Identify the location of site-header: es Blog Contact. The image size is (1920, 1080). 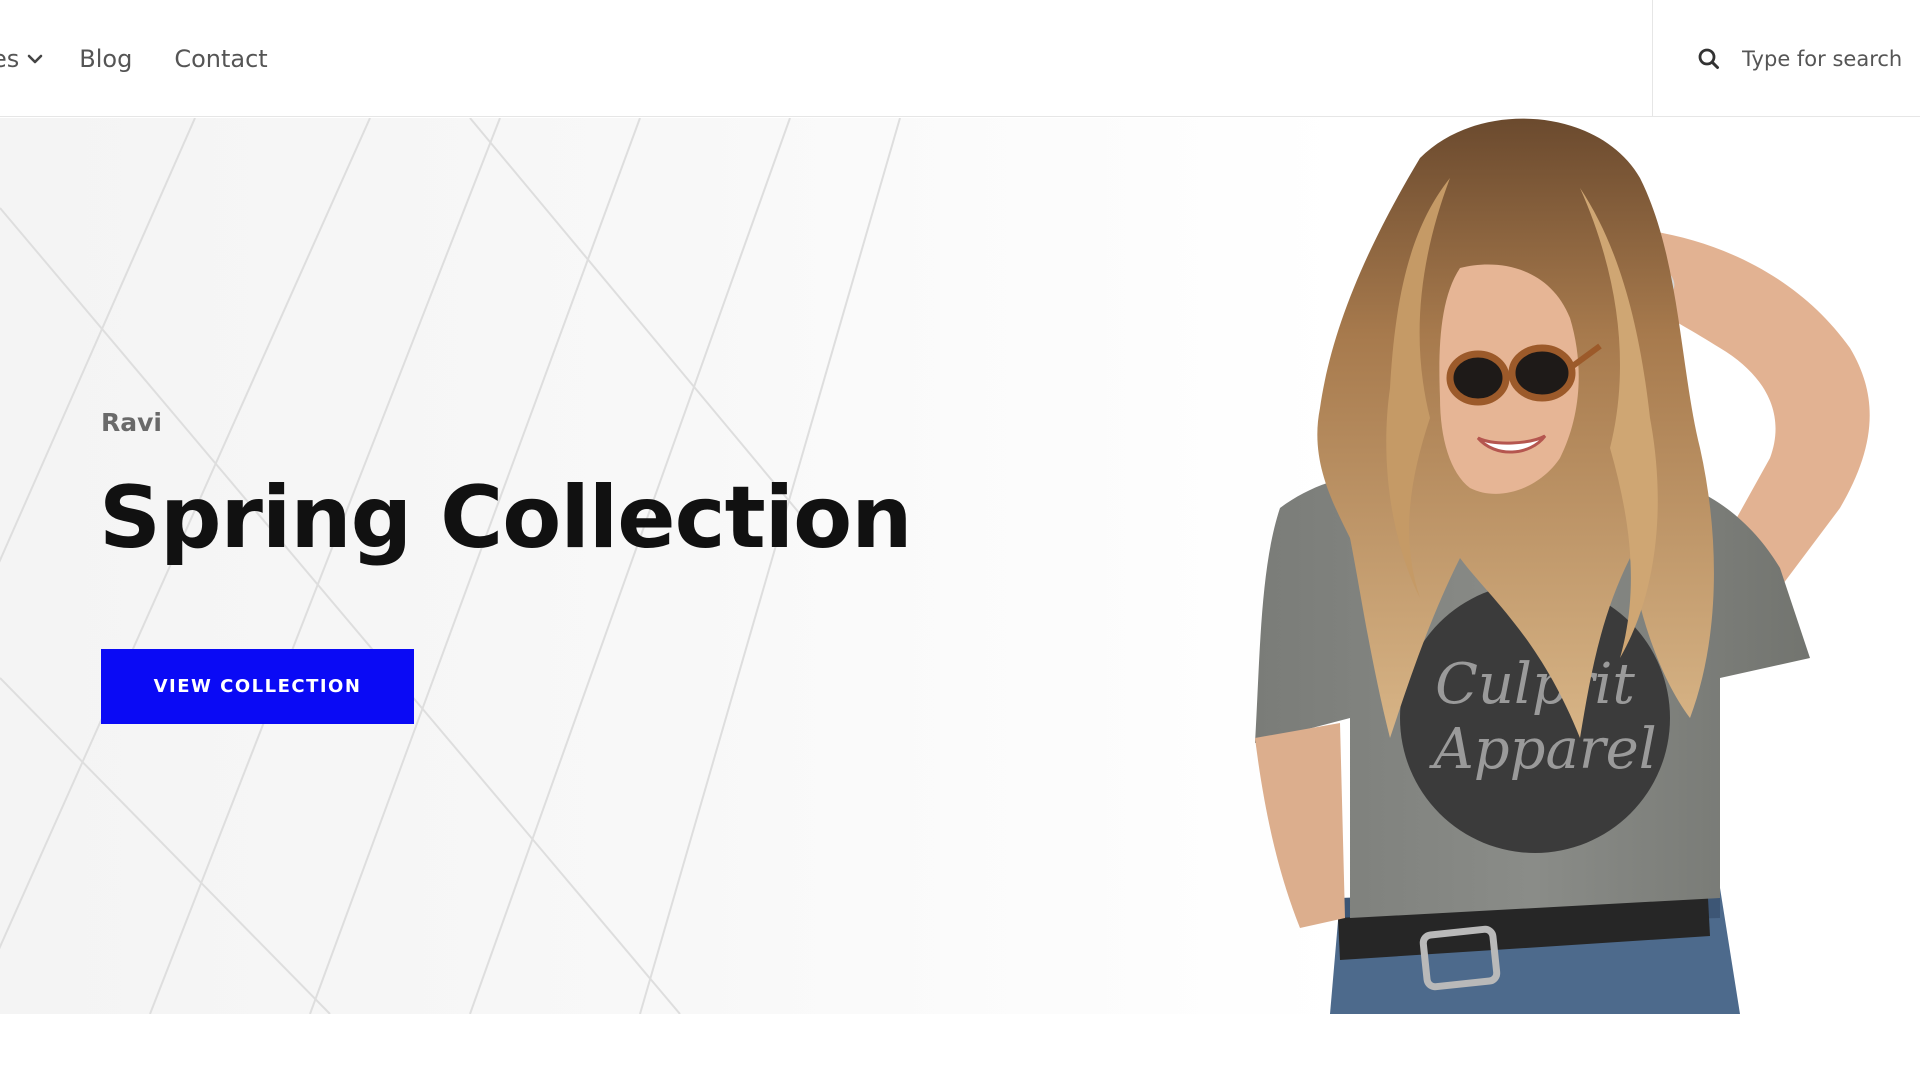
(960, 58).